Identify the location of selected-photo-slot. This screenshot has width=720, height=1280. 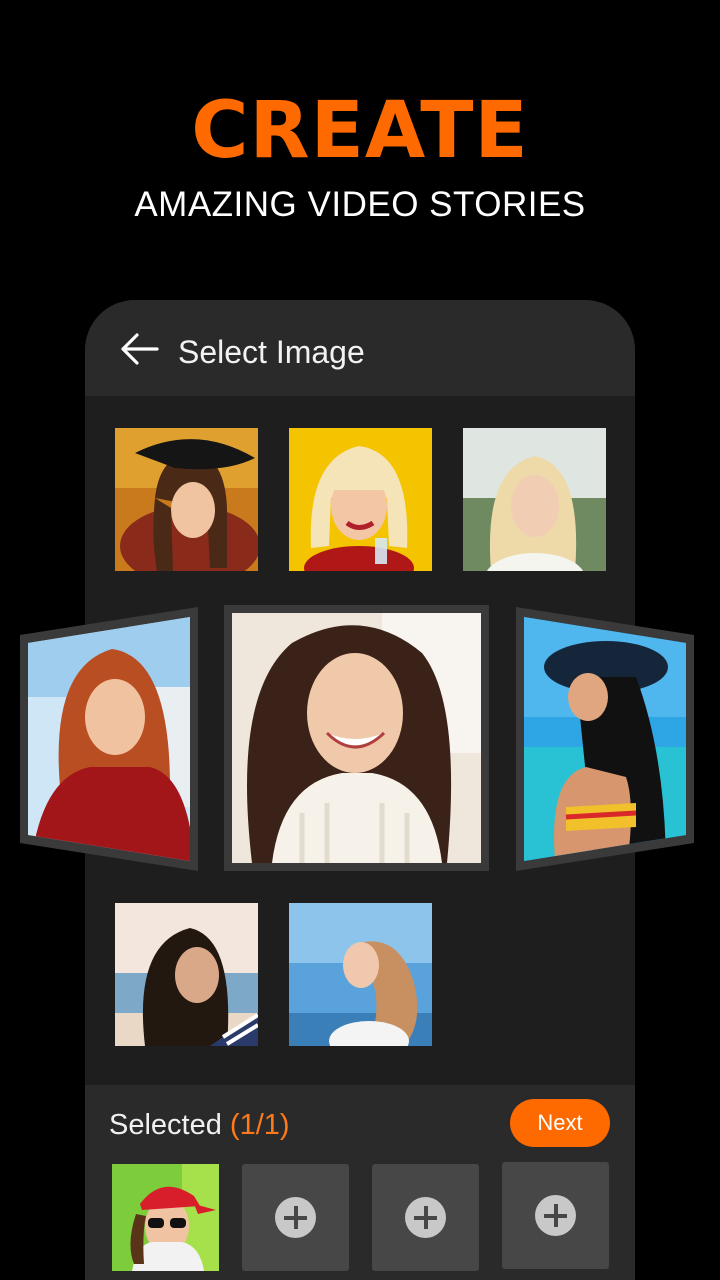
(165, 1217).